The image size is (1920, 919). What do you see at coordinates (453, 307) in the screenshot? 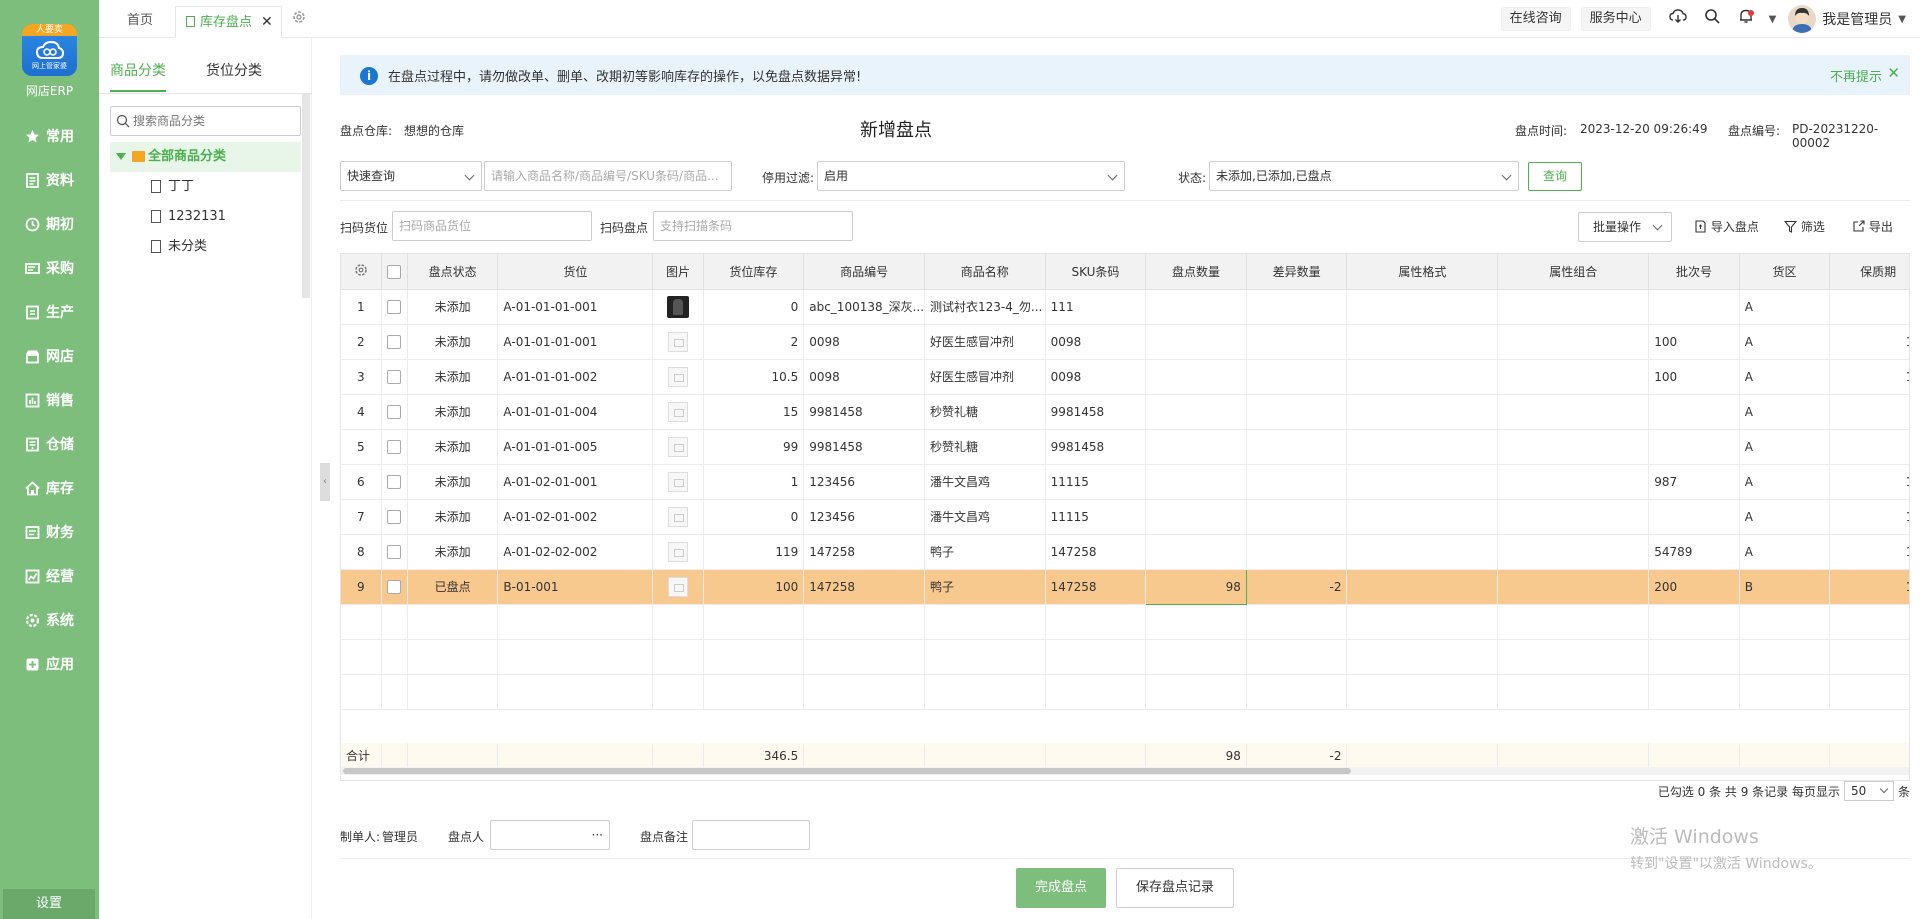
I see `cell-status: 未添加` at bounding box center [453, 307].